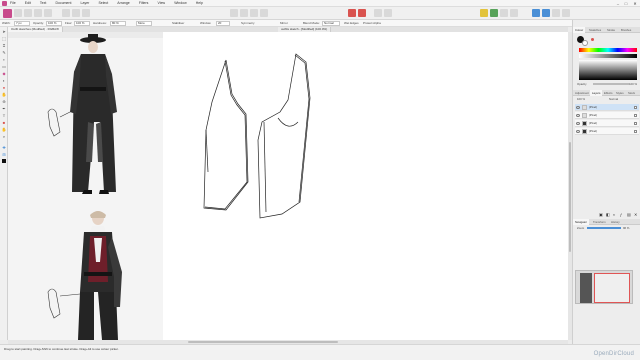 The width and height of the screenshot is (640, 360). I want to click on protect-alpha-label: Protect Alpha, so click(372, 23).